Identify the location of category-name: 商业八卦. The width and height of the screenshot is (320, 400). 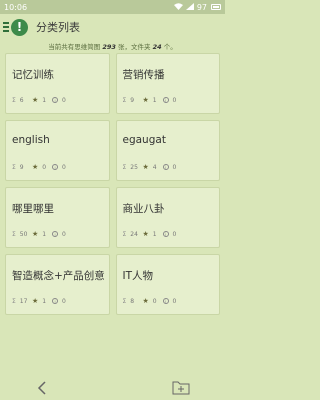
(143, 209).